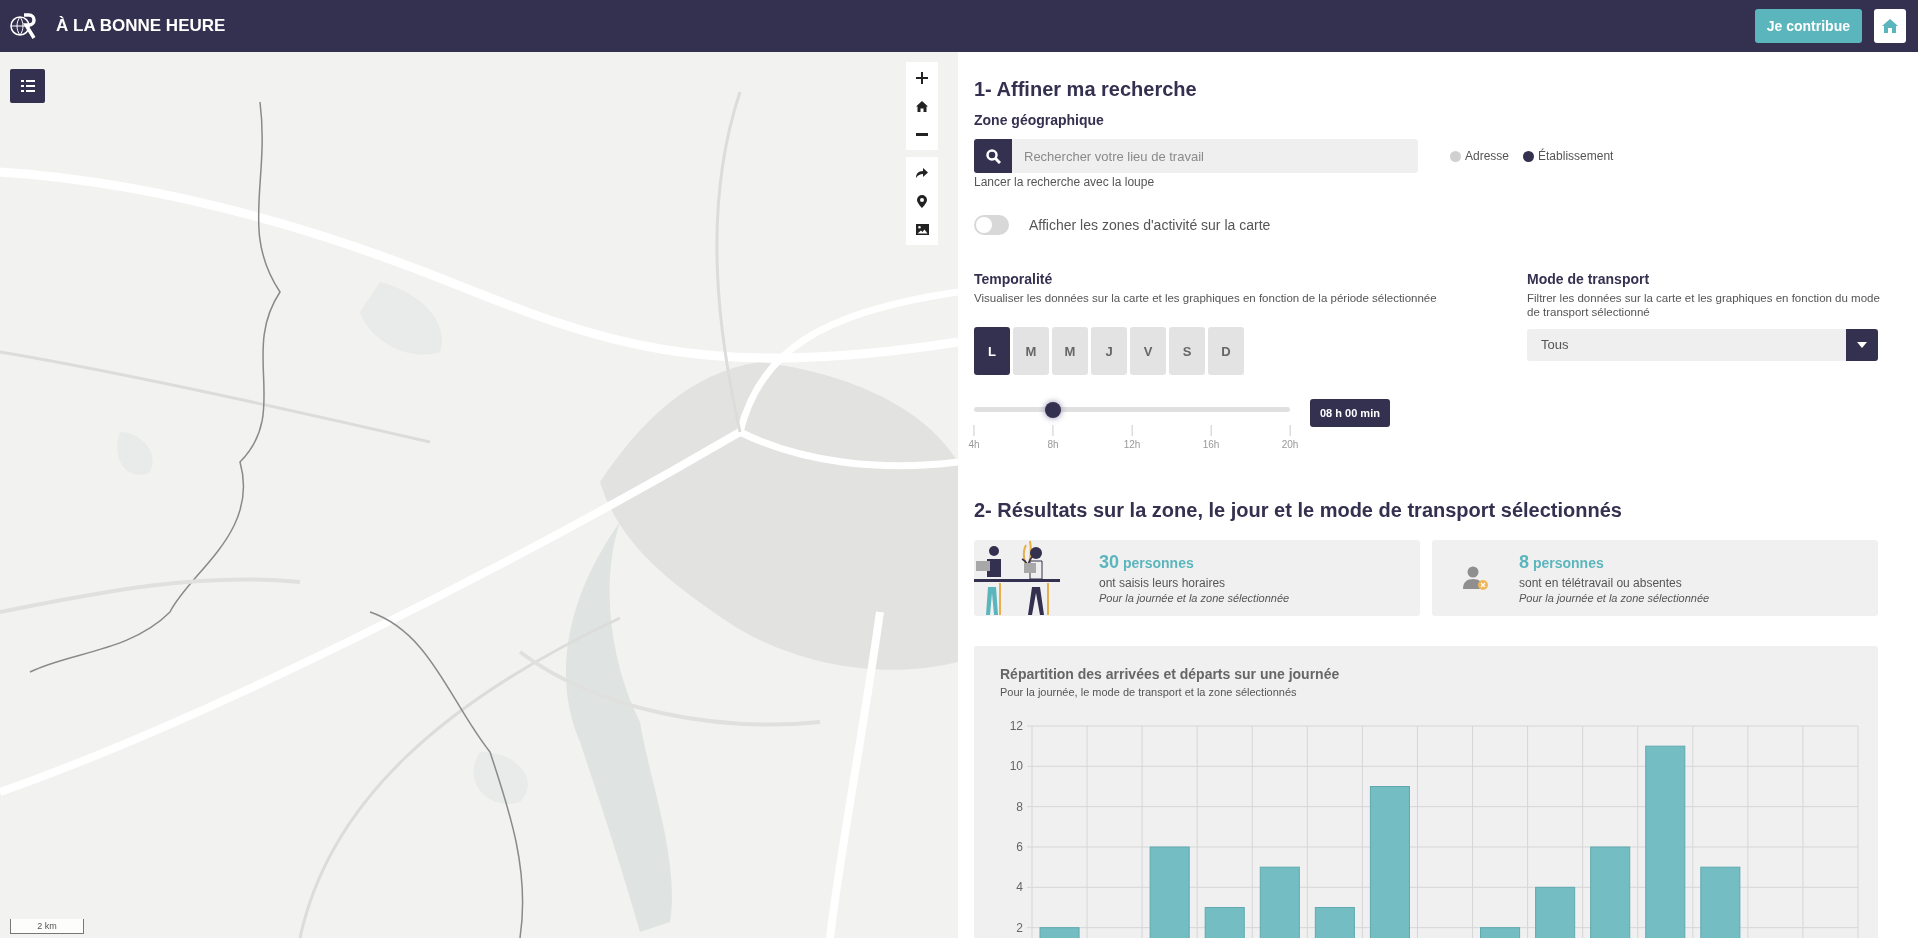 The image size is (1918, 938). I want to click on tick-label: 4h, so click(974, 445).